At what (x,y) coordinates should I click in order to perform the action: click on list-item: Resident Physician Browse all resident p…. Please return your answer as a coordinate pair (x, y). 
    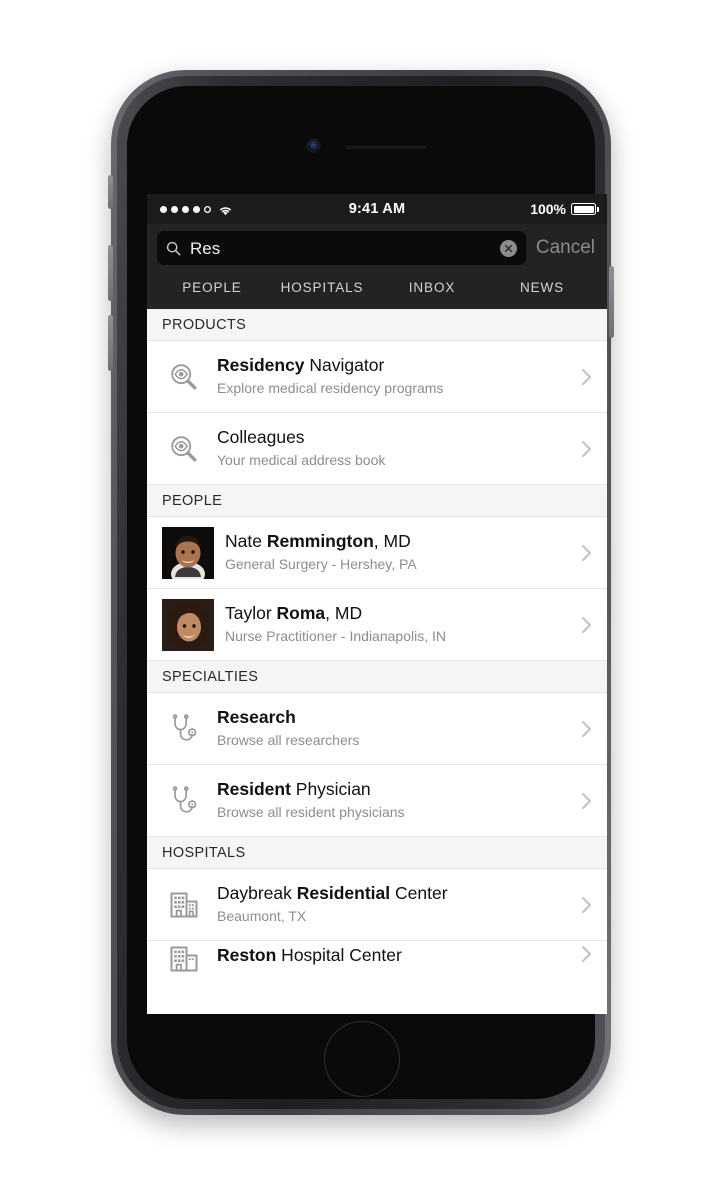
    Looking at the image, I should click on (377, 801).